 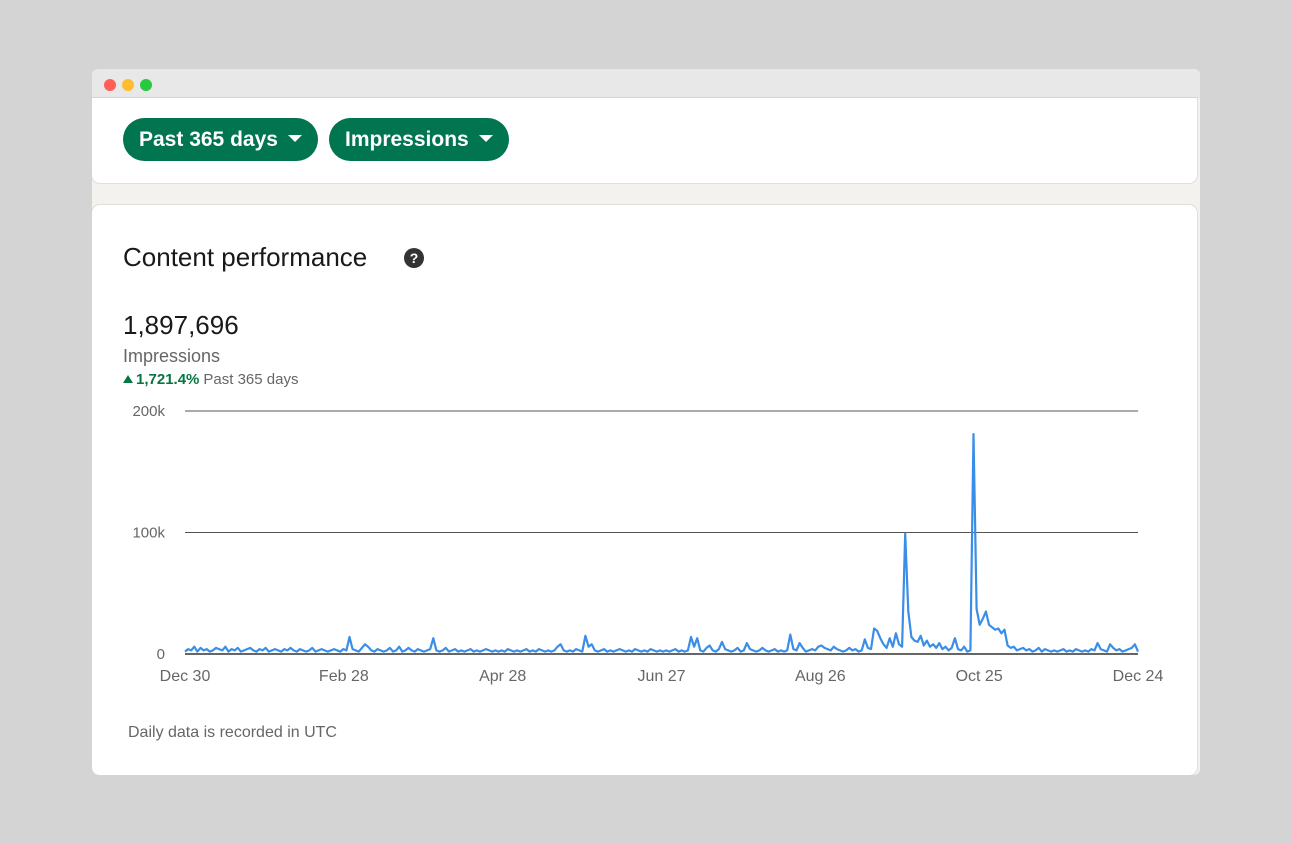 I want to click on metric-label: Impressions, so click(x=407, y=139).